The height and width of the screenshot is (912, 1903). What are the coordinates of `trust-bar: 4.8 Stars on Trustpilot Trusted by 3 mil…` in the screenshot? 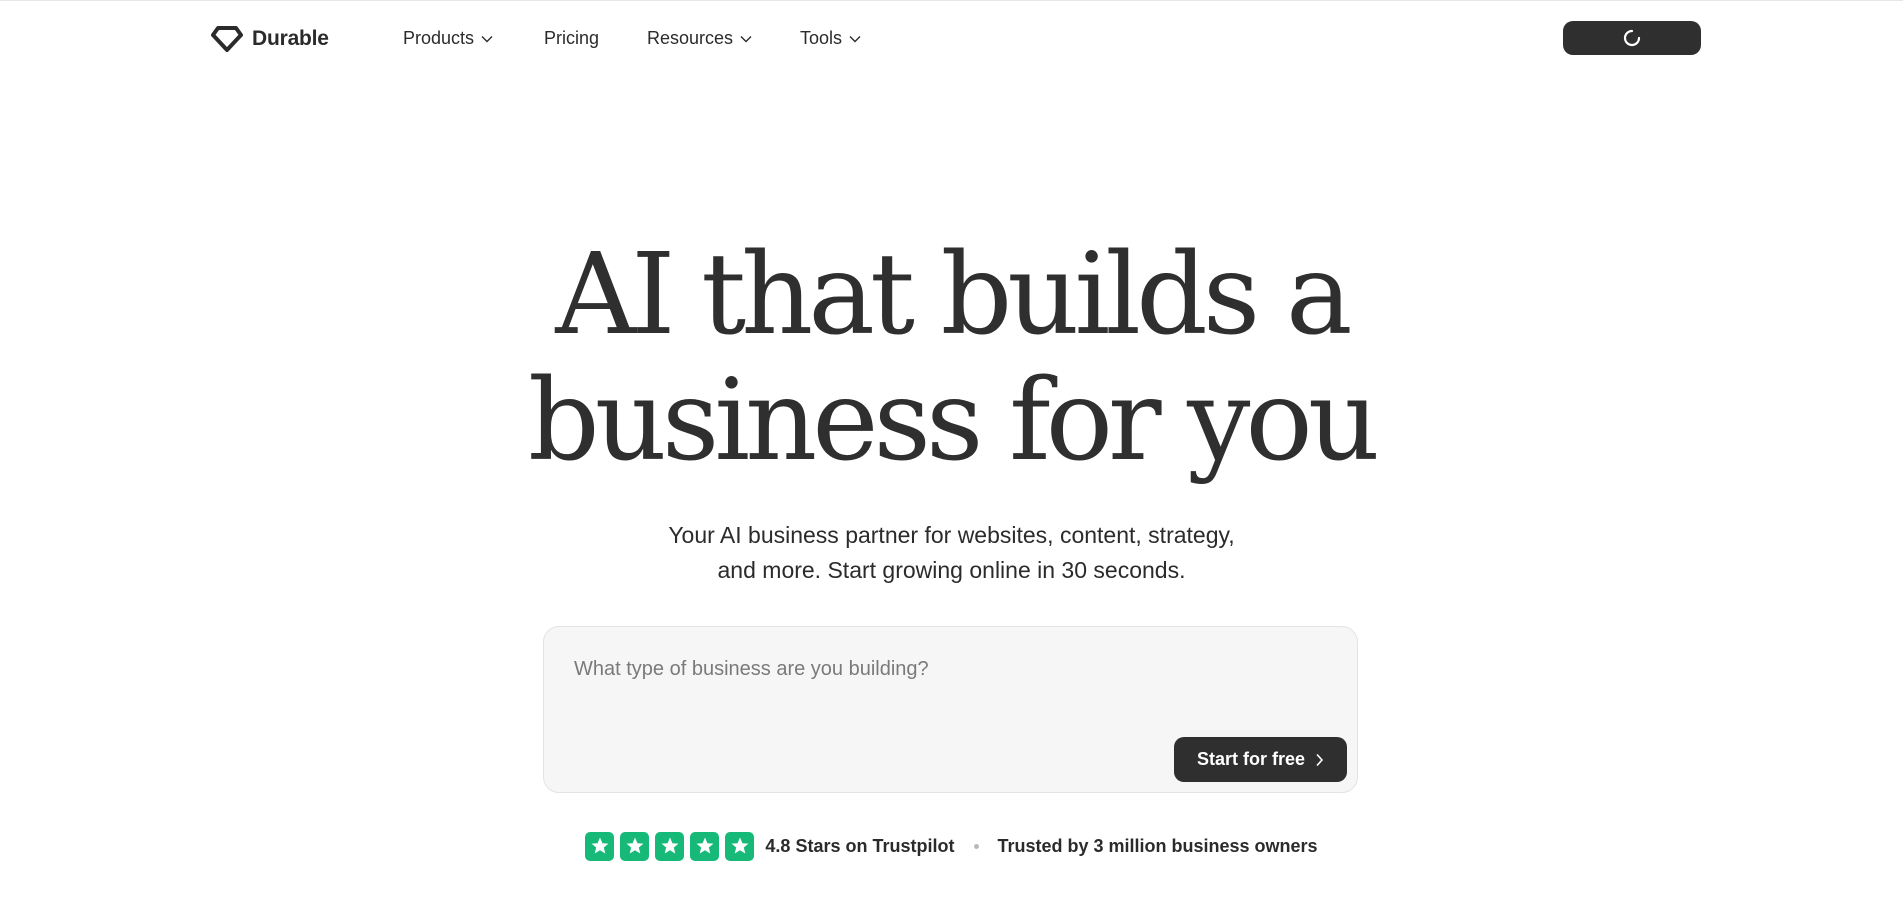 It's located at (951, 846).